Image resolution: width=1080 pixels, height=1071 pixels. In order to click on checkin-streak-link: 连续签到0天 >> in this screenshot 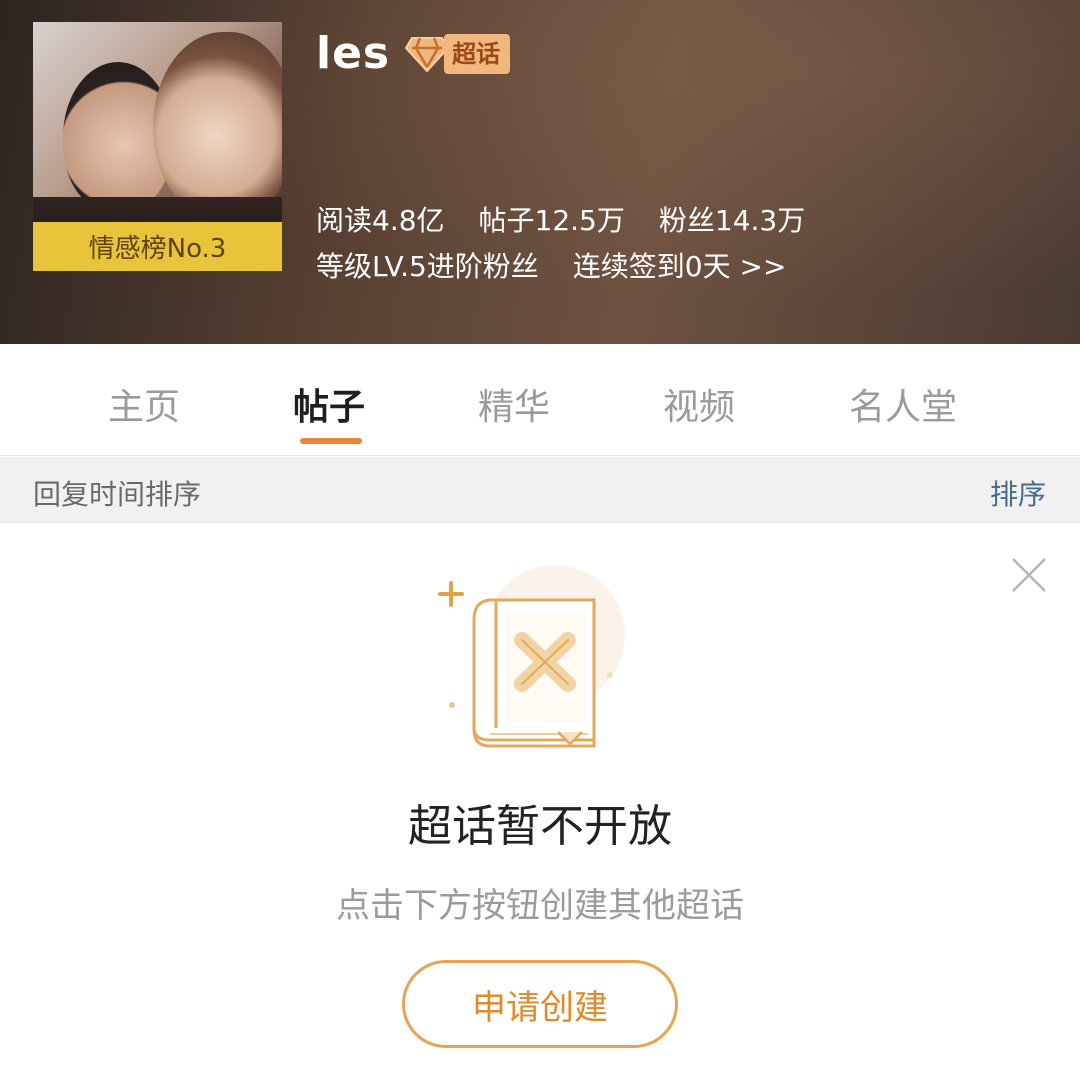, I will do `click(680, 265)`.